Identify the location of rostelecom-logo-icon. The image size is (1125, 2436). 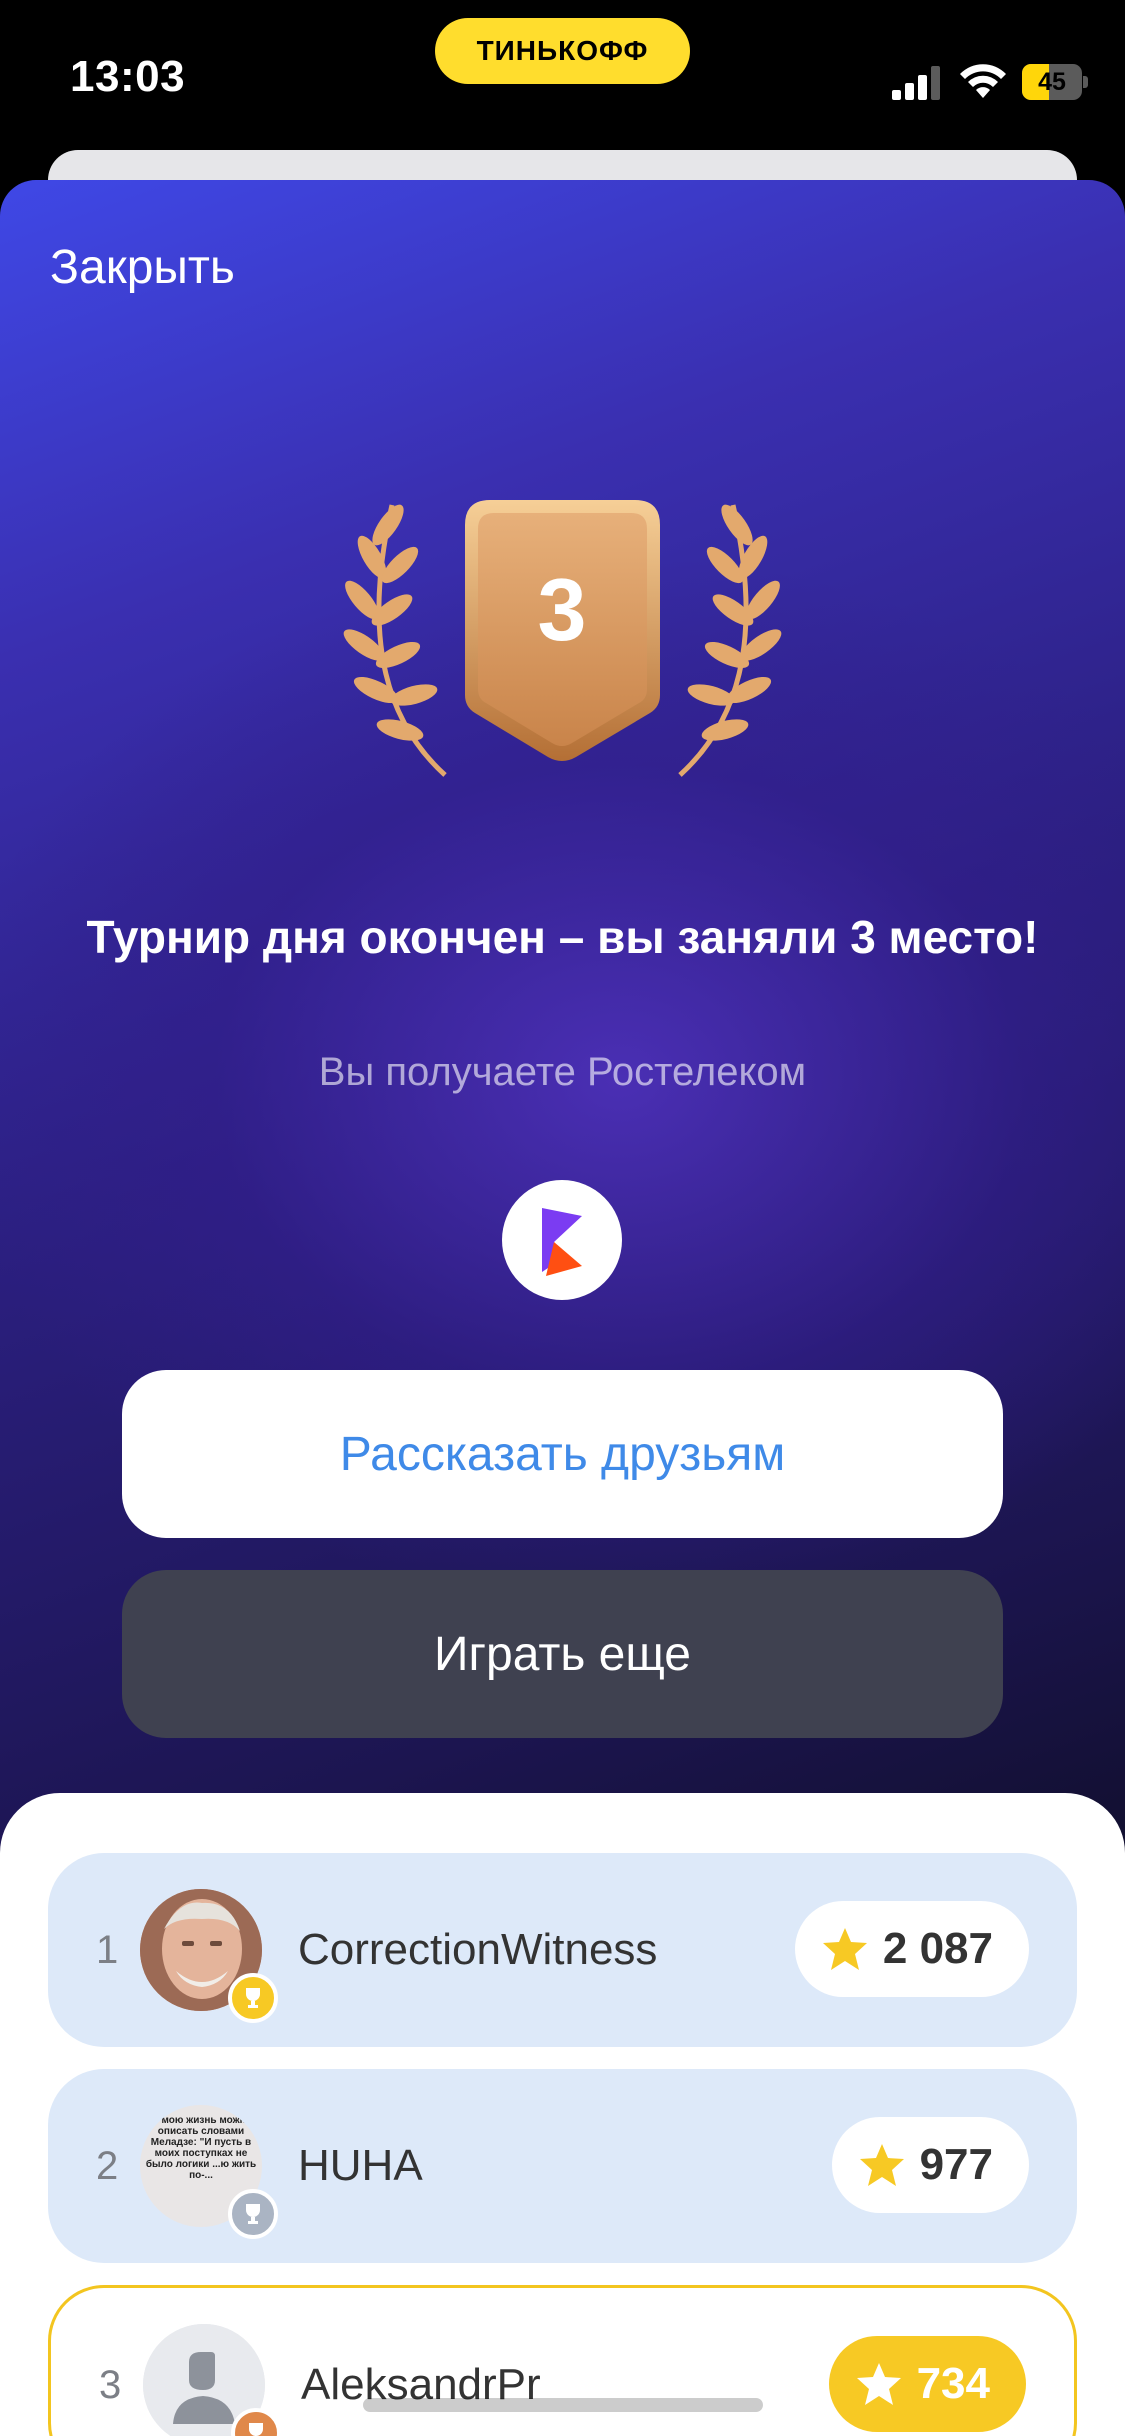
(562, 1240).